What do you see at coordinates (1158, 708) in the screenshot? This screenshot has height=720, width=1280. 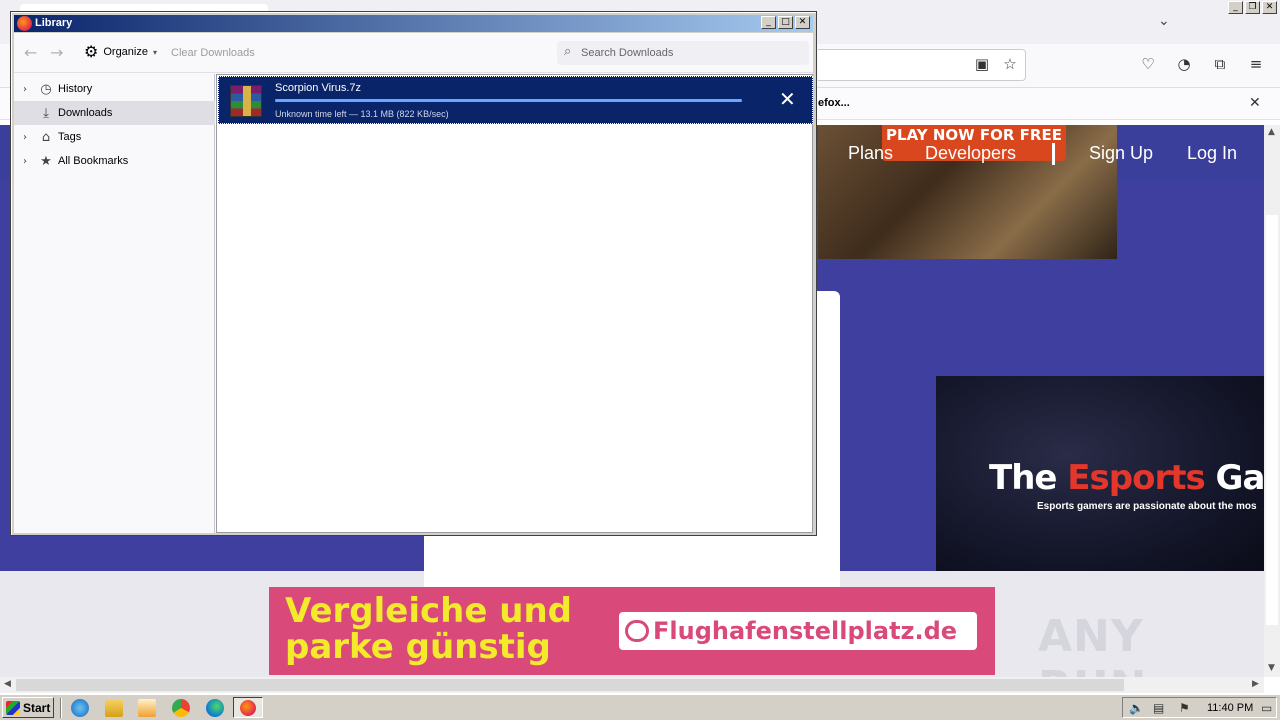 I see `network-icon: ▤` at bounding box center [1158, 708].